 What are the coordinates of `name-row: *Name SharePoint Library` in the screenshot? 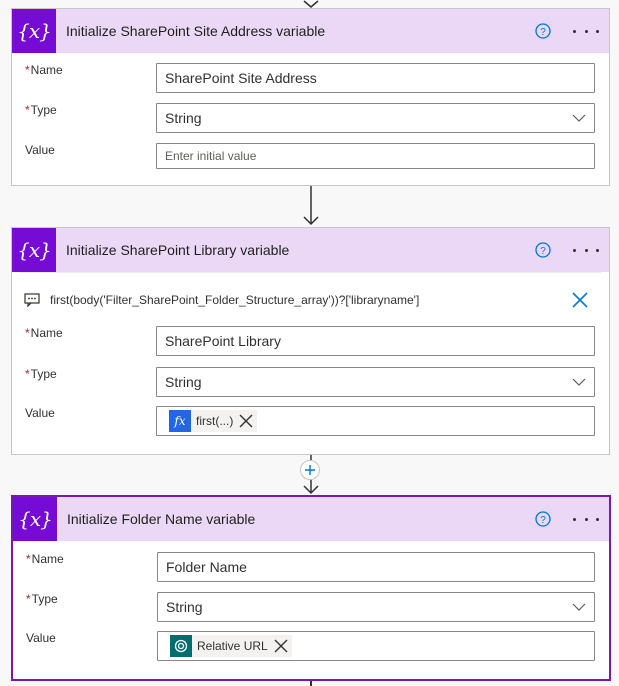 It's located at (310, 342).